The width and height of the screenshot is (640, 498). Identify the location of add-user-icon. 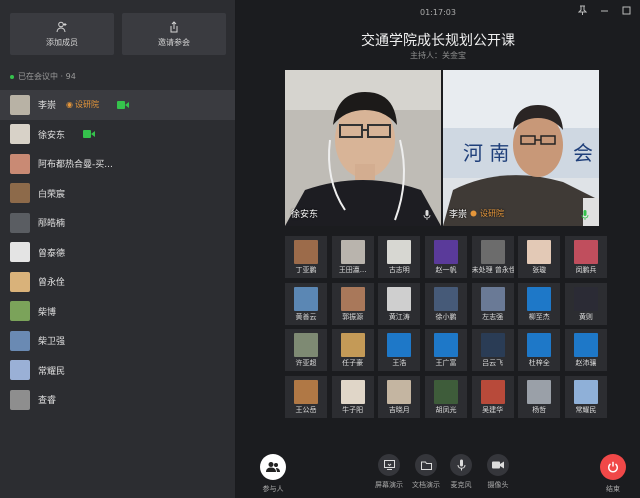
(61, 26).